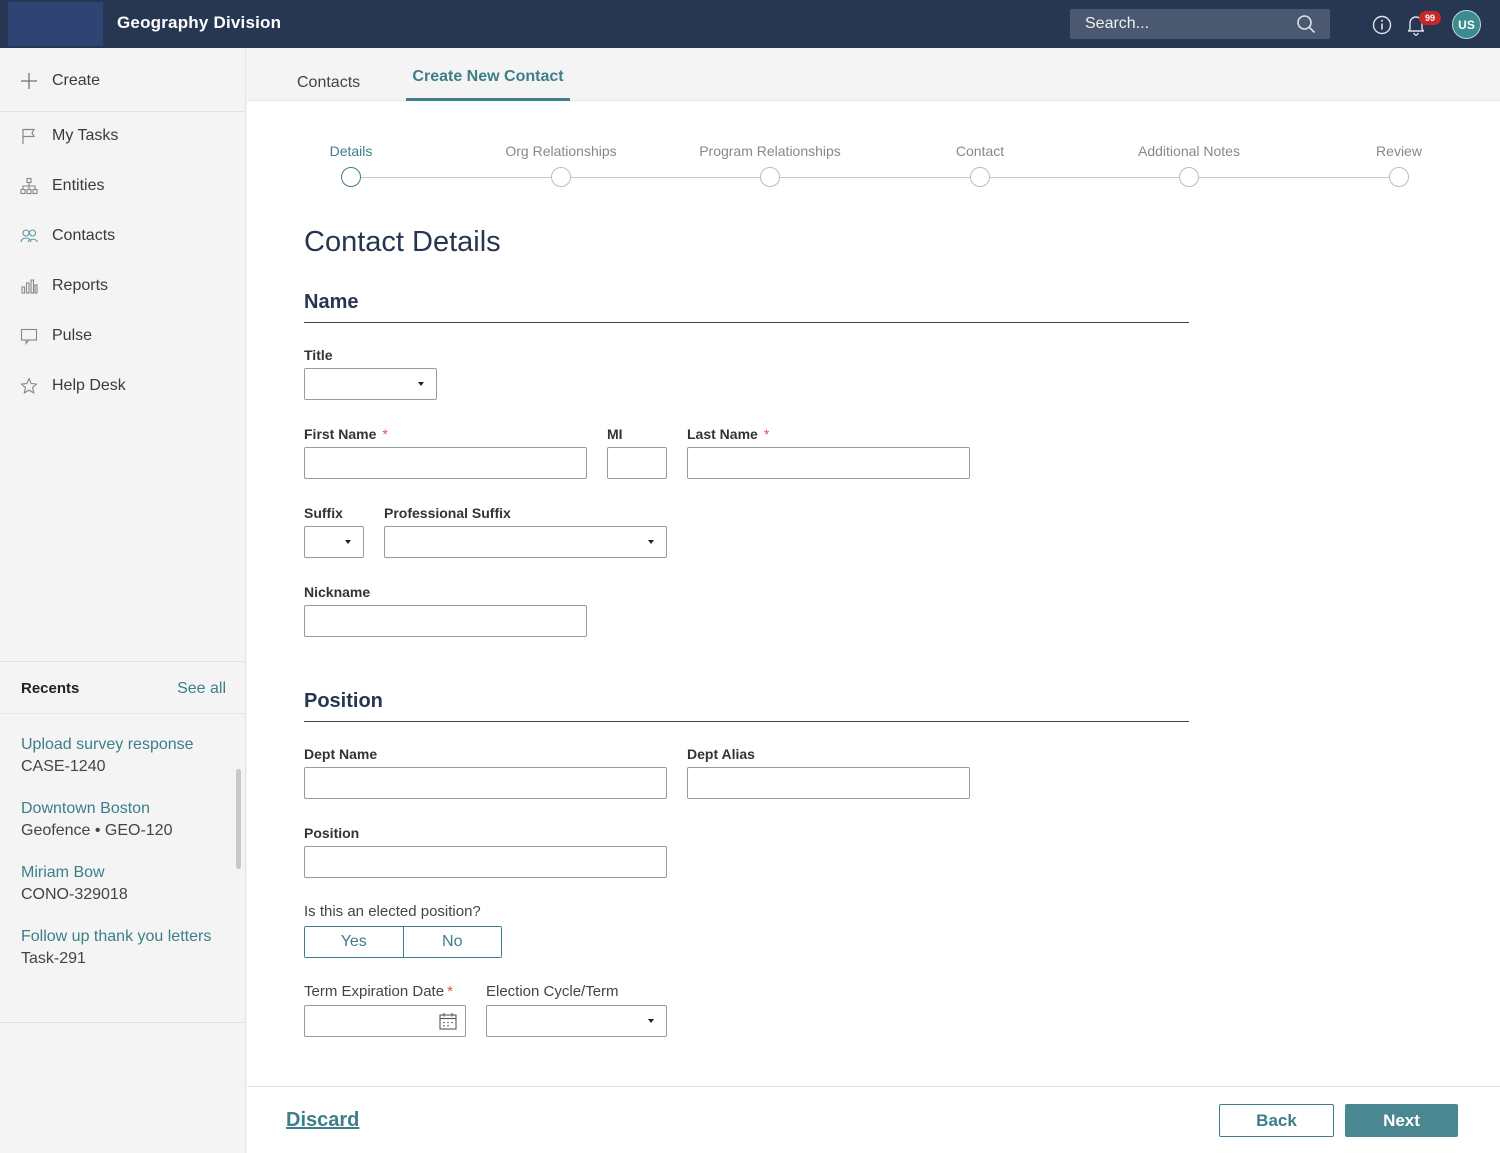 Image resolution: width=1500 pixels, height=1153 pixels. Describe the element at coordinates (561, 151) in the screenshot. I see `step-label: Org Relationships` at that location.